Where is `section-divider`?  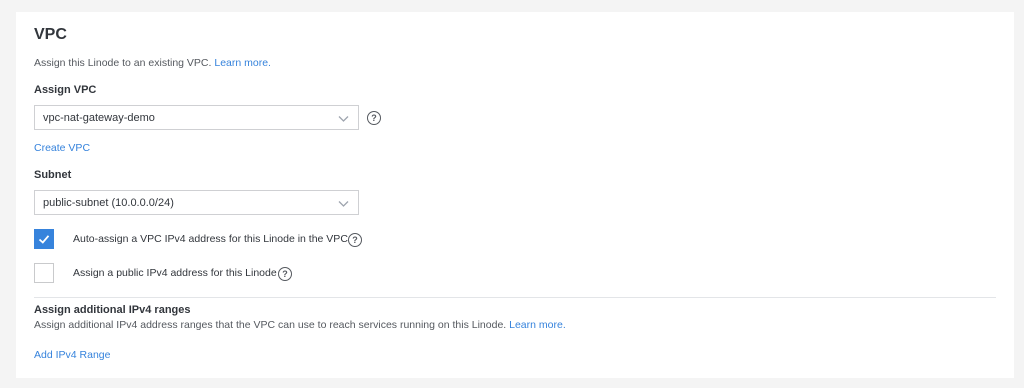
section-divider is located at coordinates (515, 297).